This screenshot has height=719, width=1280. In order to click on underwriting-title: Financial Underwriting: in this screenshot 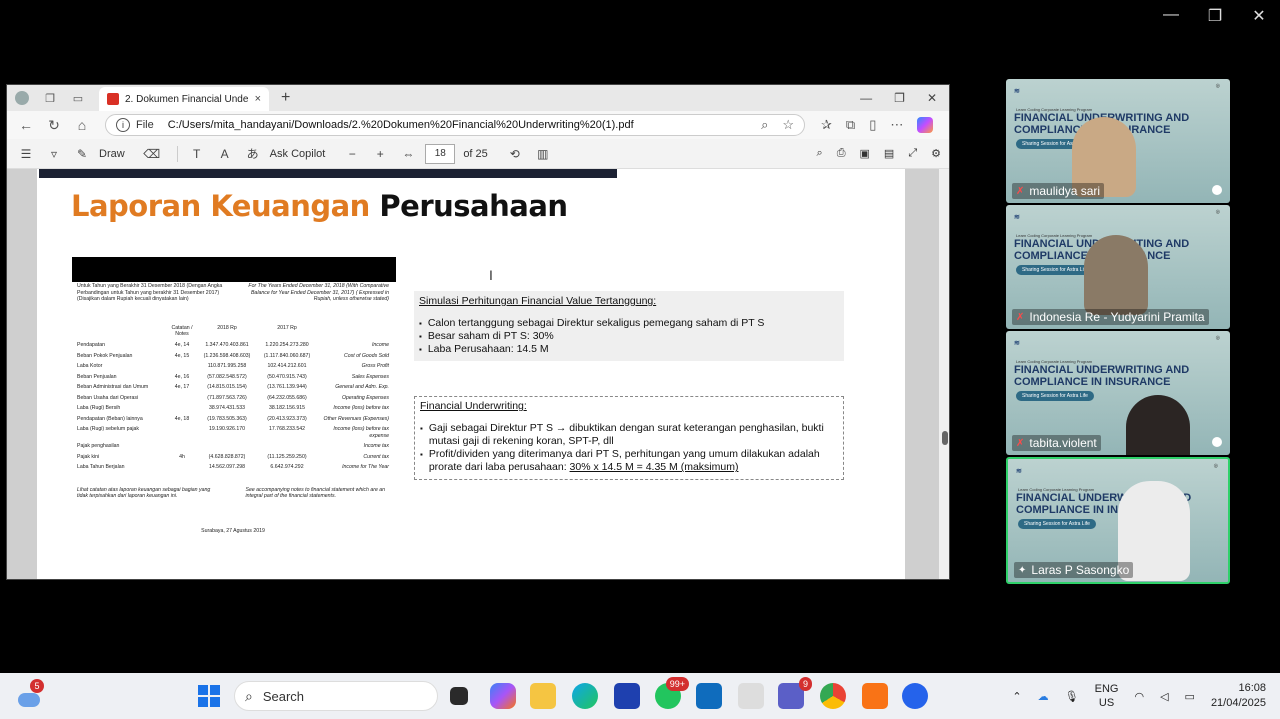, I will do `click(473, 406)`.